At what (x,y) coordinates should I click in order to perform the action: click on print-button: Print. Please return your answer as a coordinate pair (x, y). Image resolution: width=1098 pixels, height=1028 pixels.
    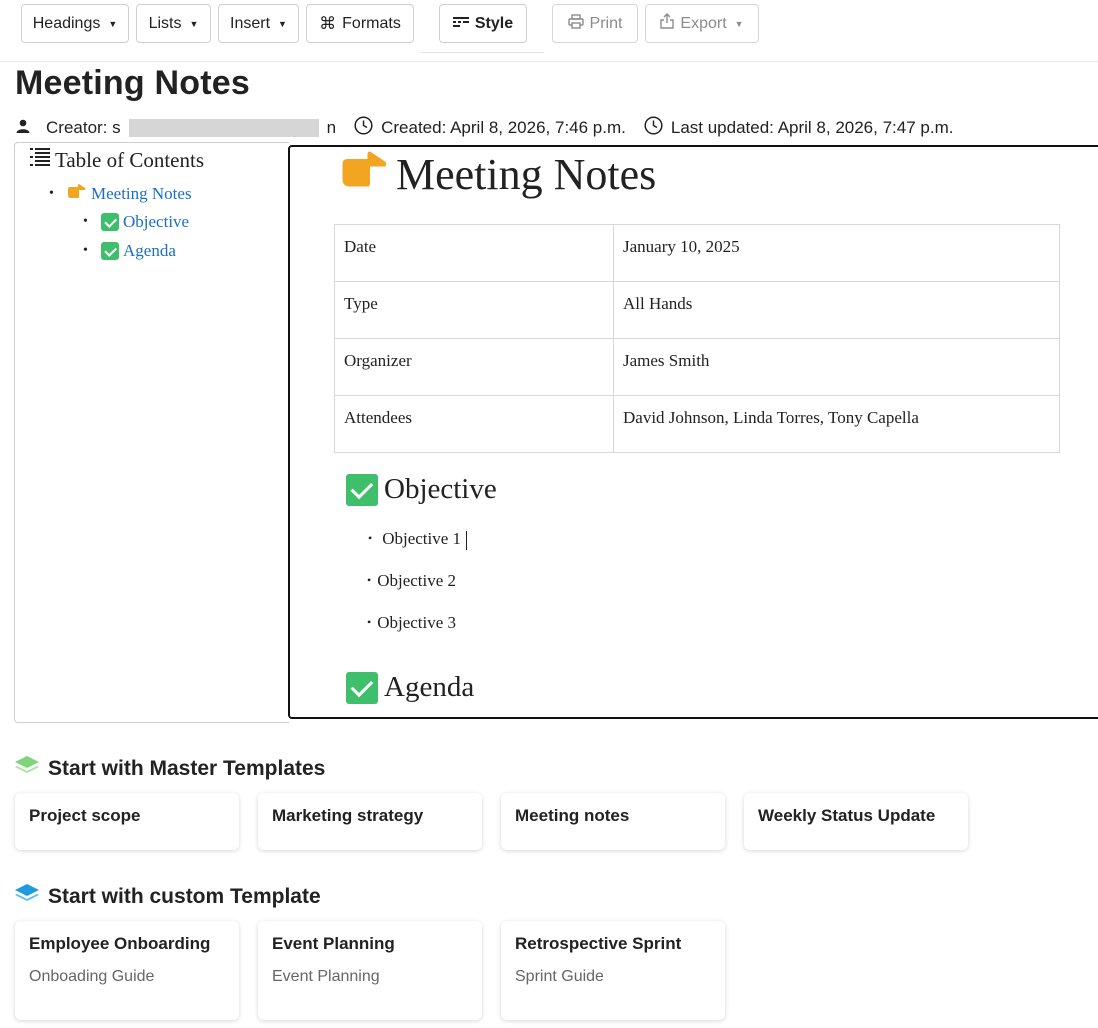
    Looking at the image, I should click on (595, 23).